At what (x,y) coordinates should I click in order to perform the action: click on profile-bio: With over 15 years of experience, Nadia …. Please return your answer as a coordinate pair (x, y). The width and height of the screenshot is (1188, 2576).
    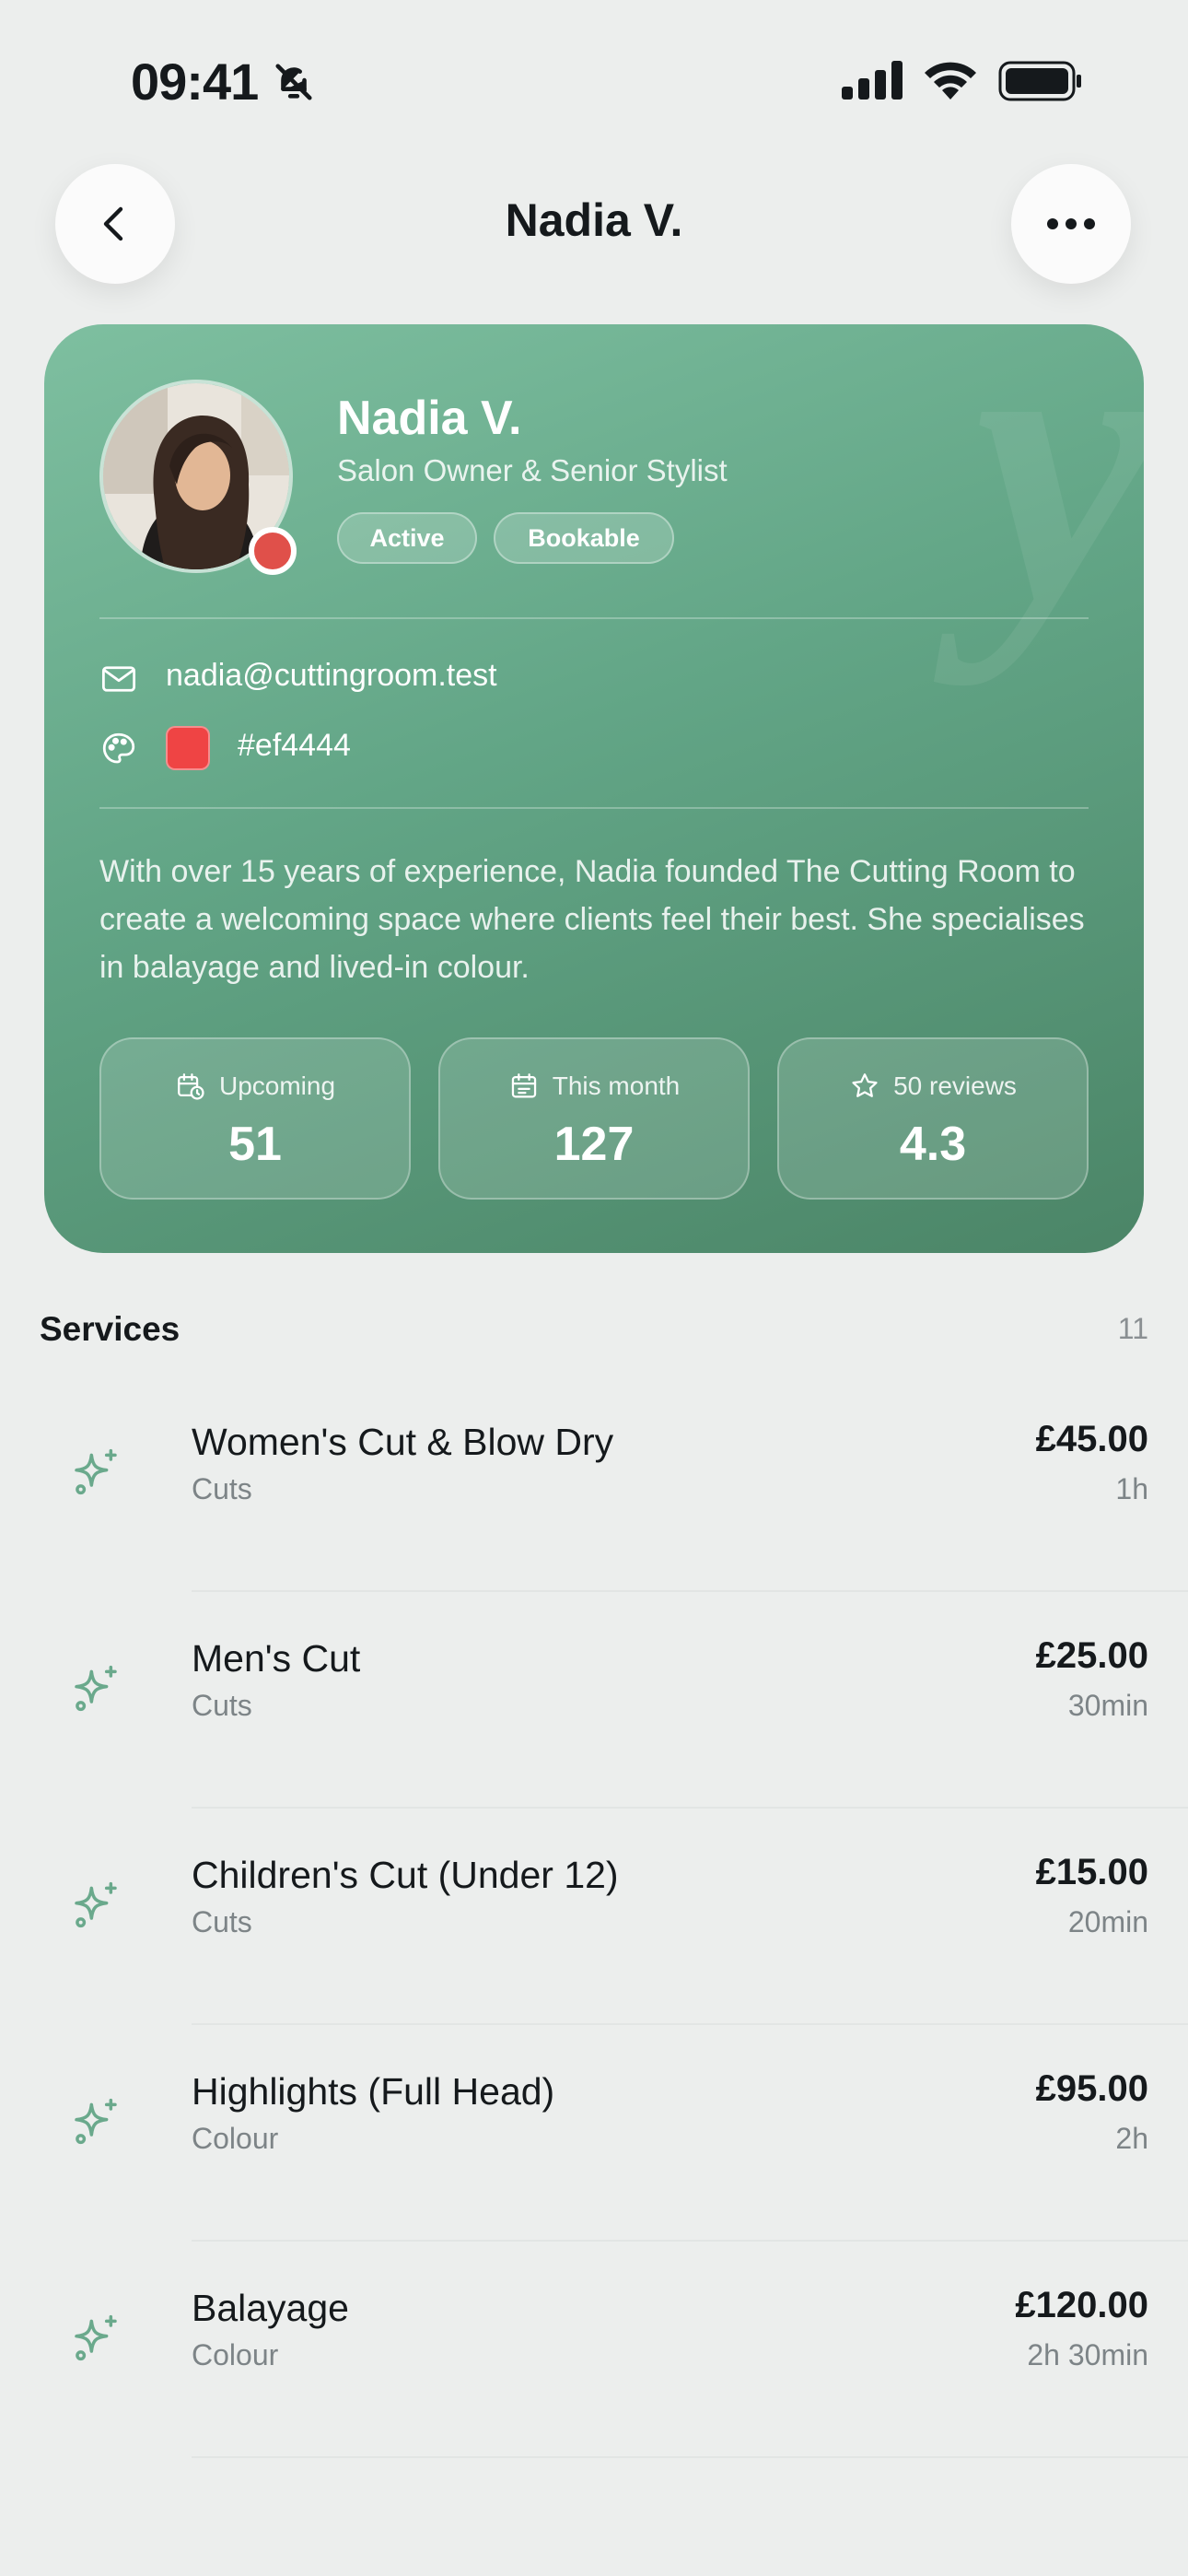
    Looking at the image, I should click on (592, 919).